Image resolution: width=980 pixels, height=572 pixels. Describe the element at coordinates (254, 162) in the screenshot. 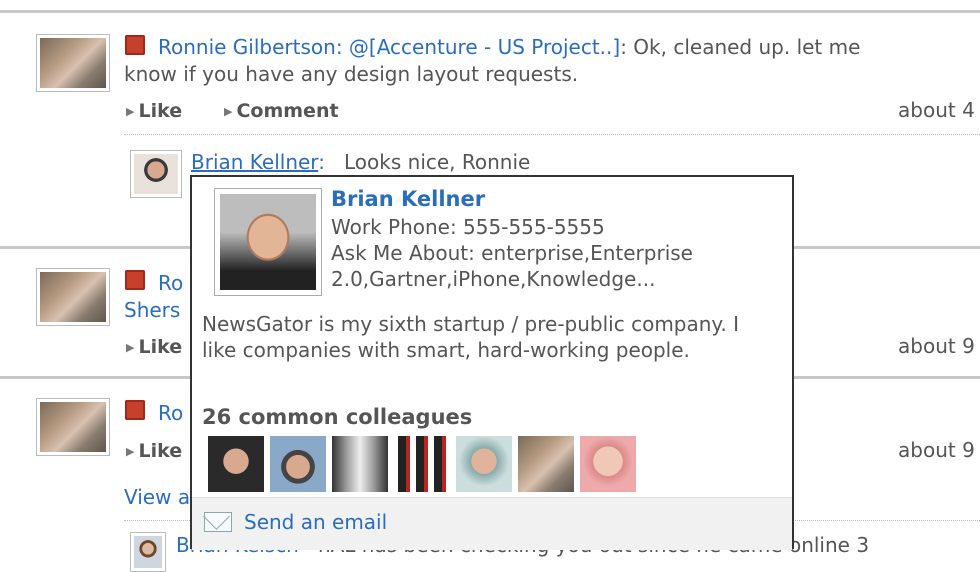

I see `comment-author-link: Brian Kellner` at that location.